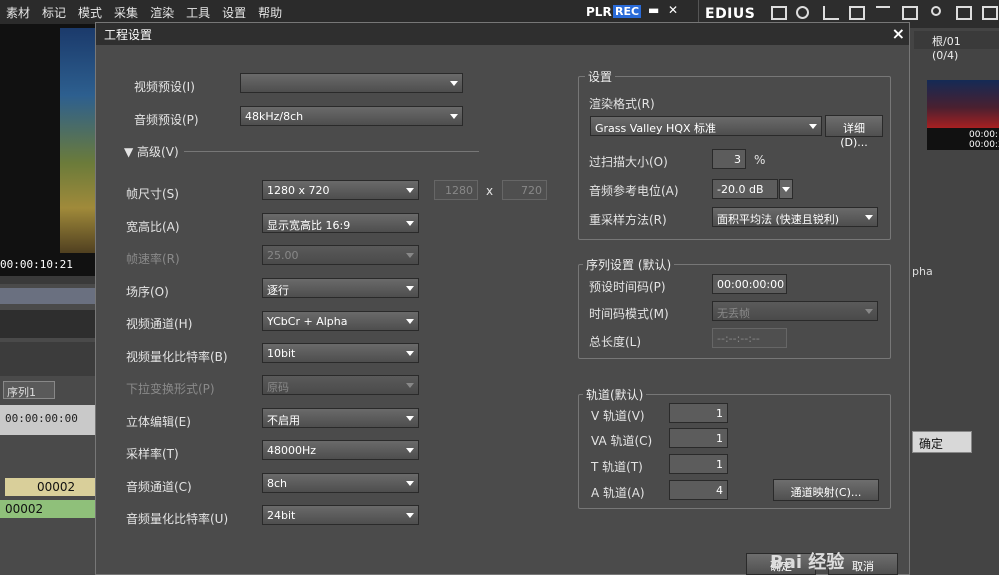  What do you see at coordinates (54, 12) in the screenshot?
I see `menu-item: 标记` at bounding box center [54, 12].